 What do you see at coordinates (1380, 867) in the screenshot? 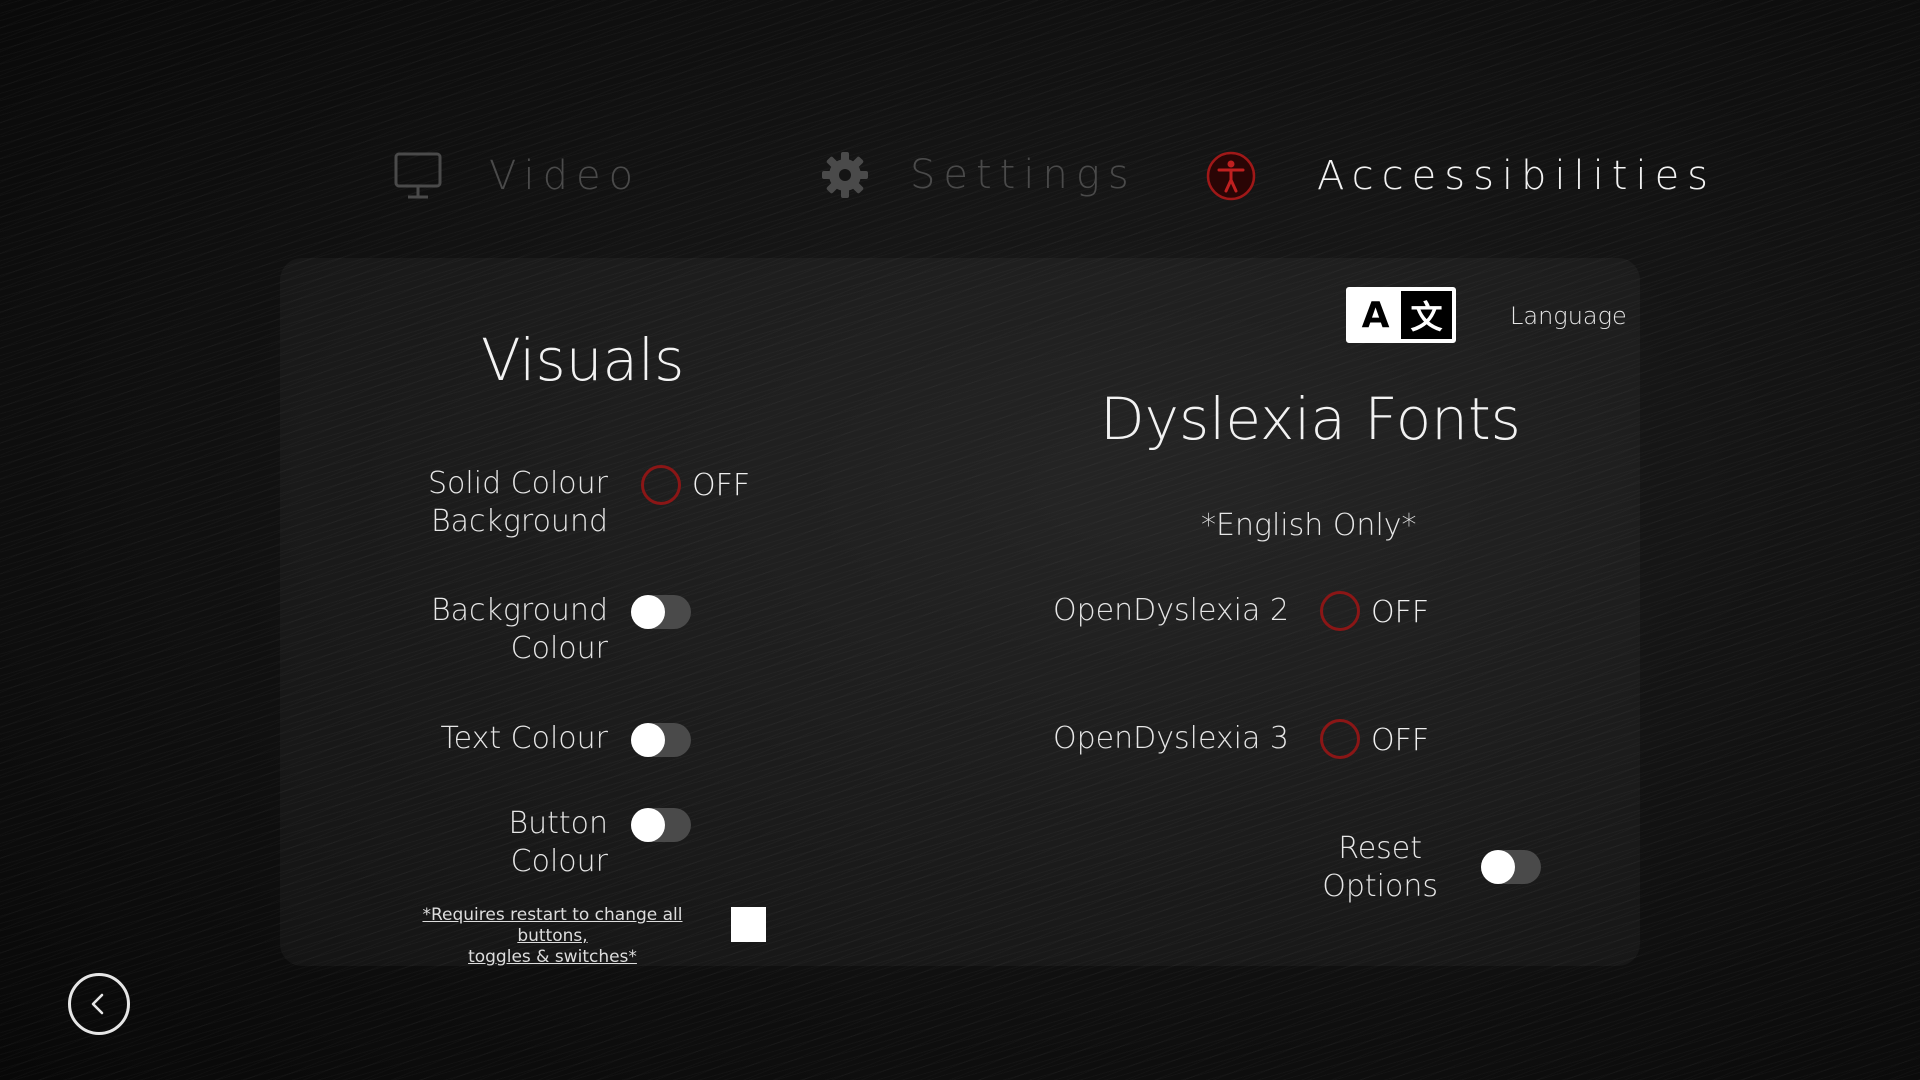
I see `reset-options-label: Reset Options` at bounding box center [1380, 867].